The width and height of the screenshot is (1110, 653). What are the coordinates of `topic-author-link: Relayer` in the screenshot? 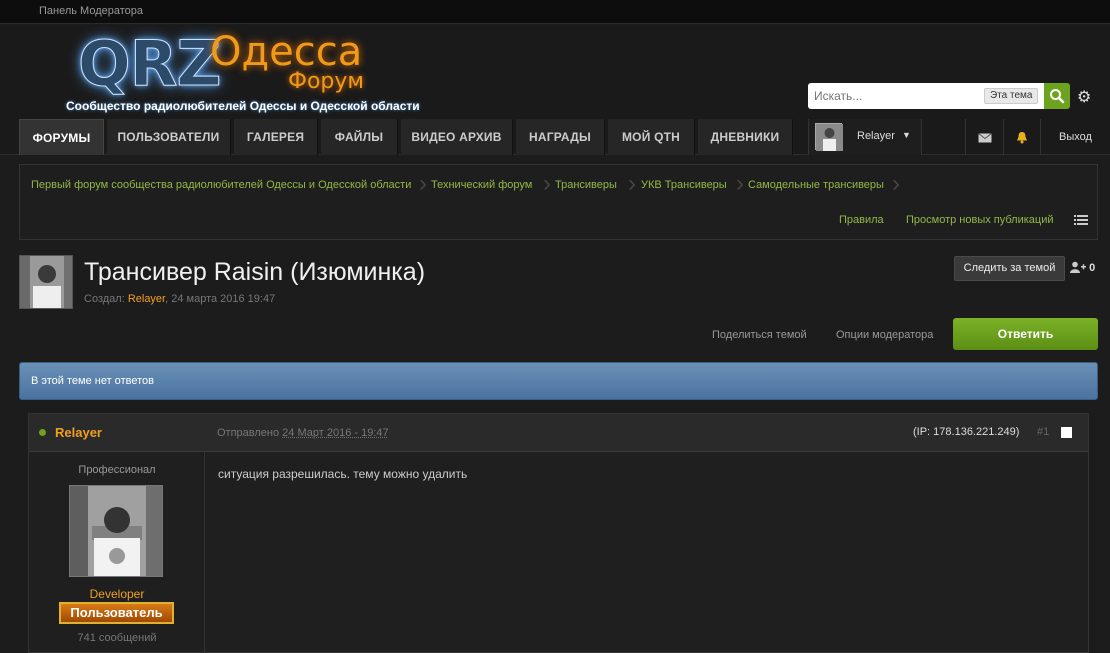 It's located at (146, 299).